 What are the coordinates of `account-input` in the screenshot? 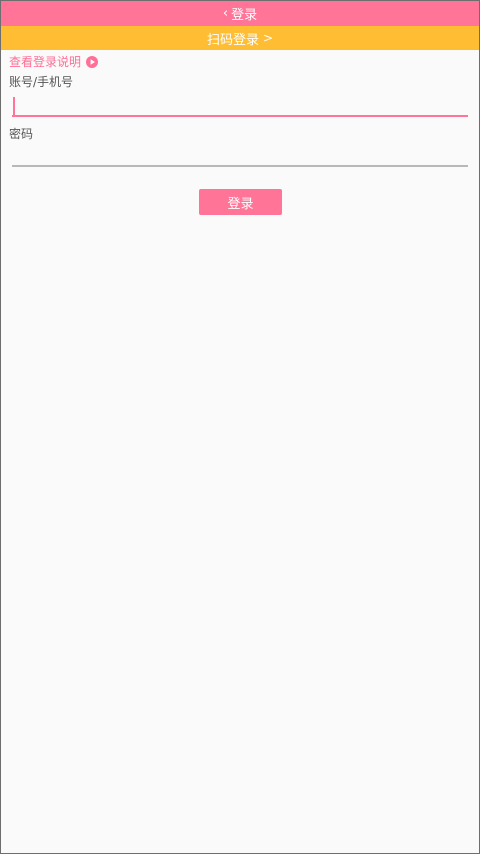 It's located at (240, 106).